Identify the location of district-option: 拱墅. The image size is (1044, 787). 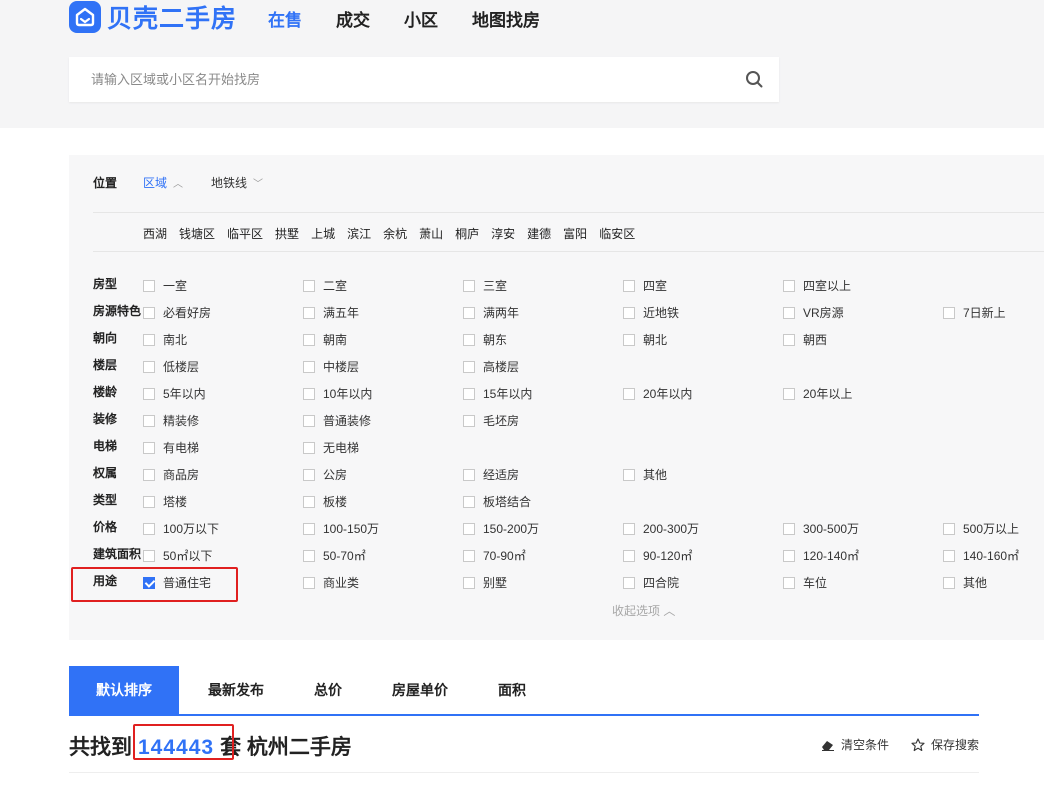
(287, 233).